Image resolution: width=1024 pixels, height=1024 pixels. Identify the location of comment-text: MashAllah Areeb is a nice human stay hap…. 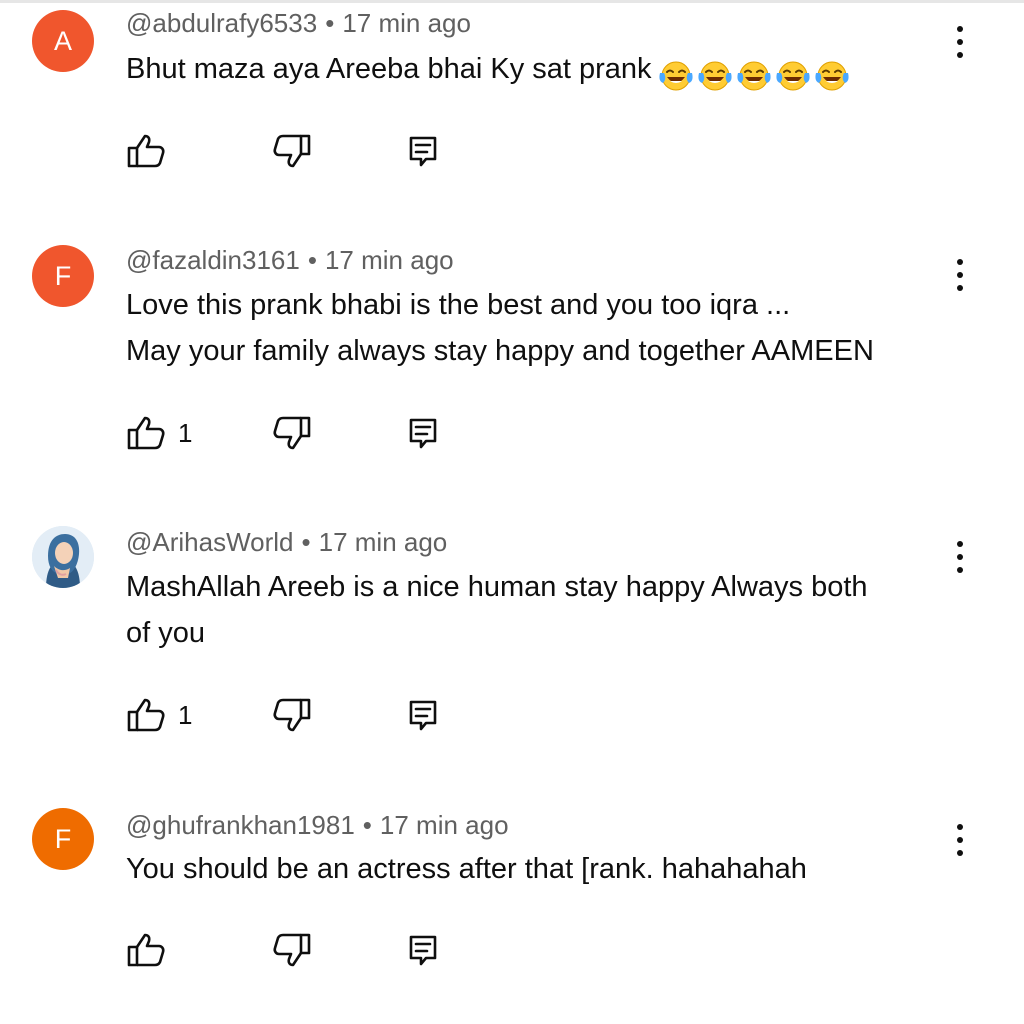
(536, 610).